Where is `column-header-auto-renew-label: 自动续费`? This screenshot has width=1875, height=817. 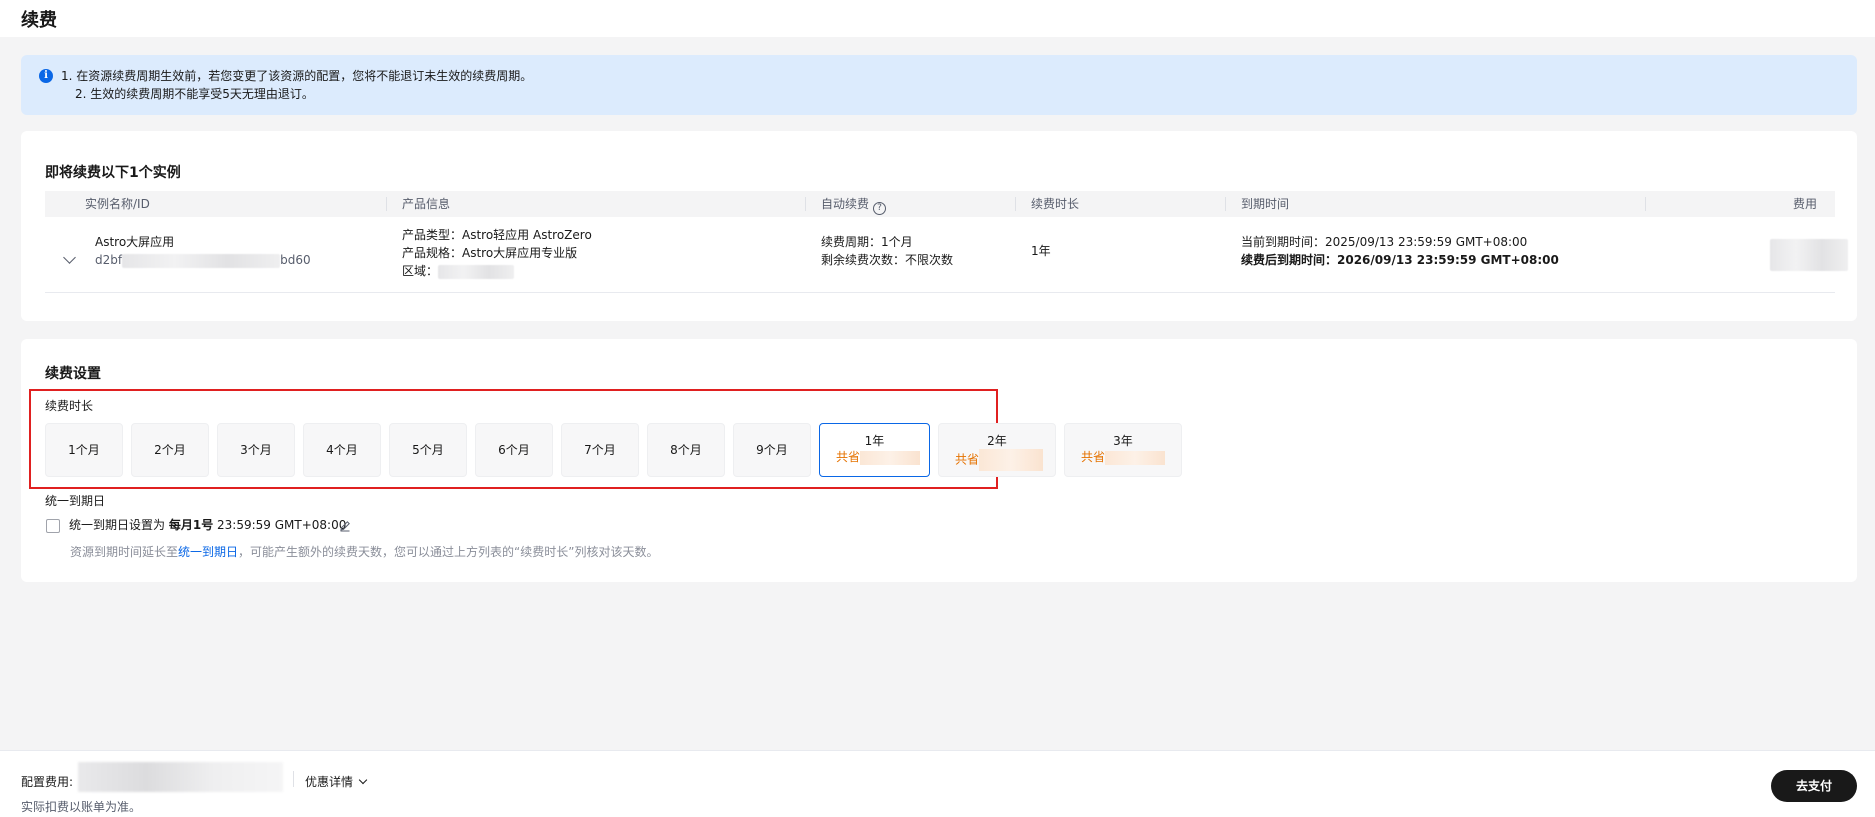 column-header-auto-renew-label: 自动续费 is located at coordinates (845, 204).